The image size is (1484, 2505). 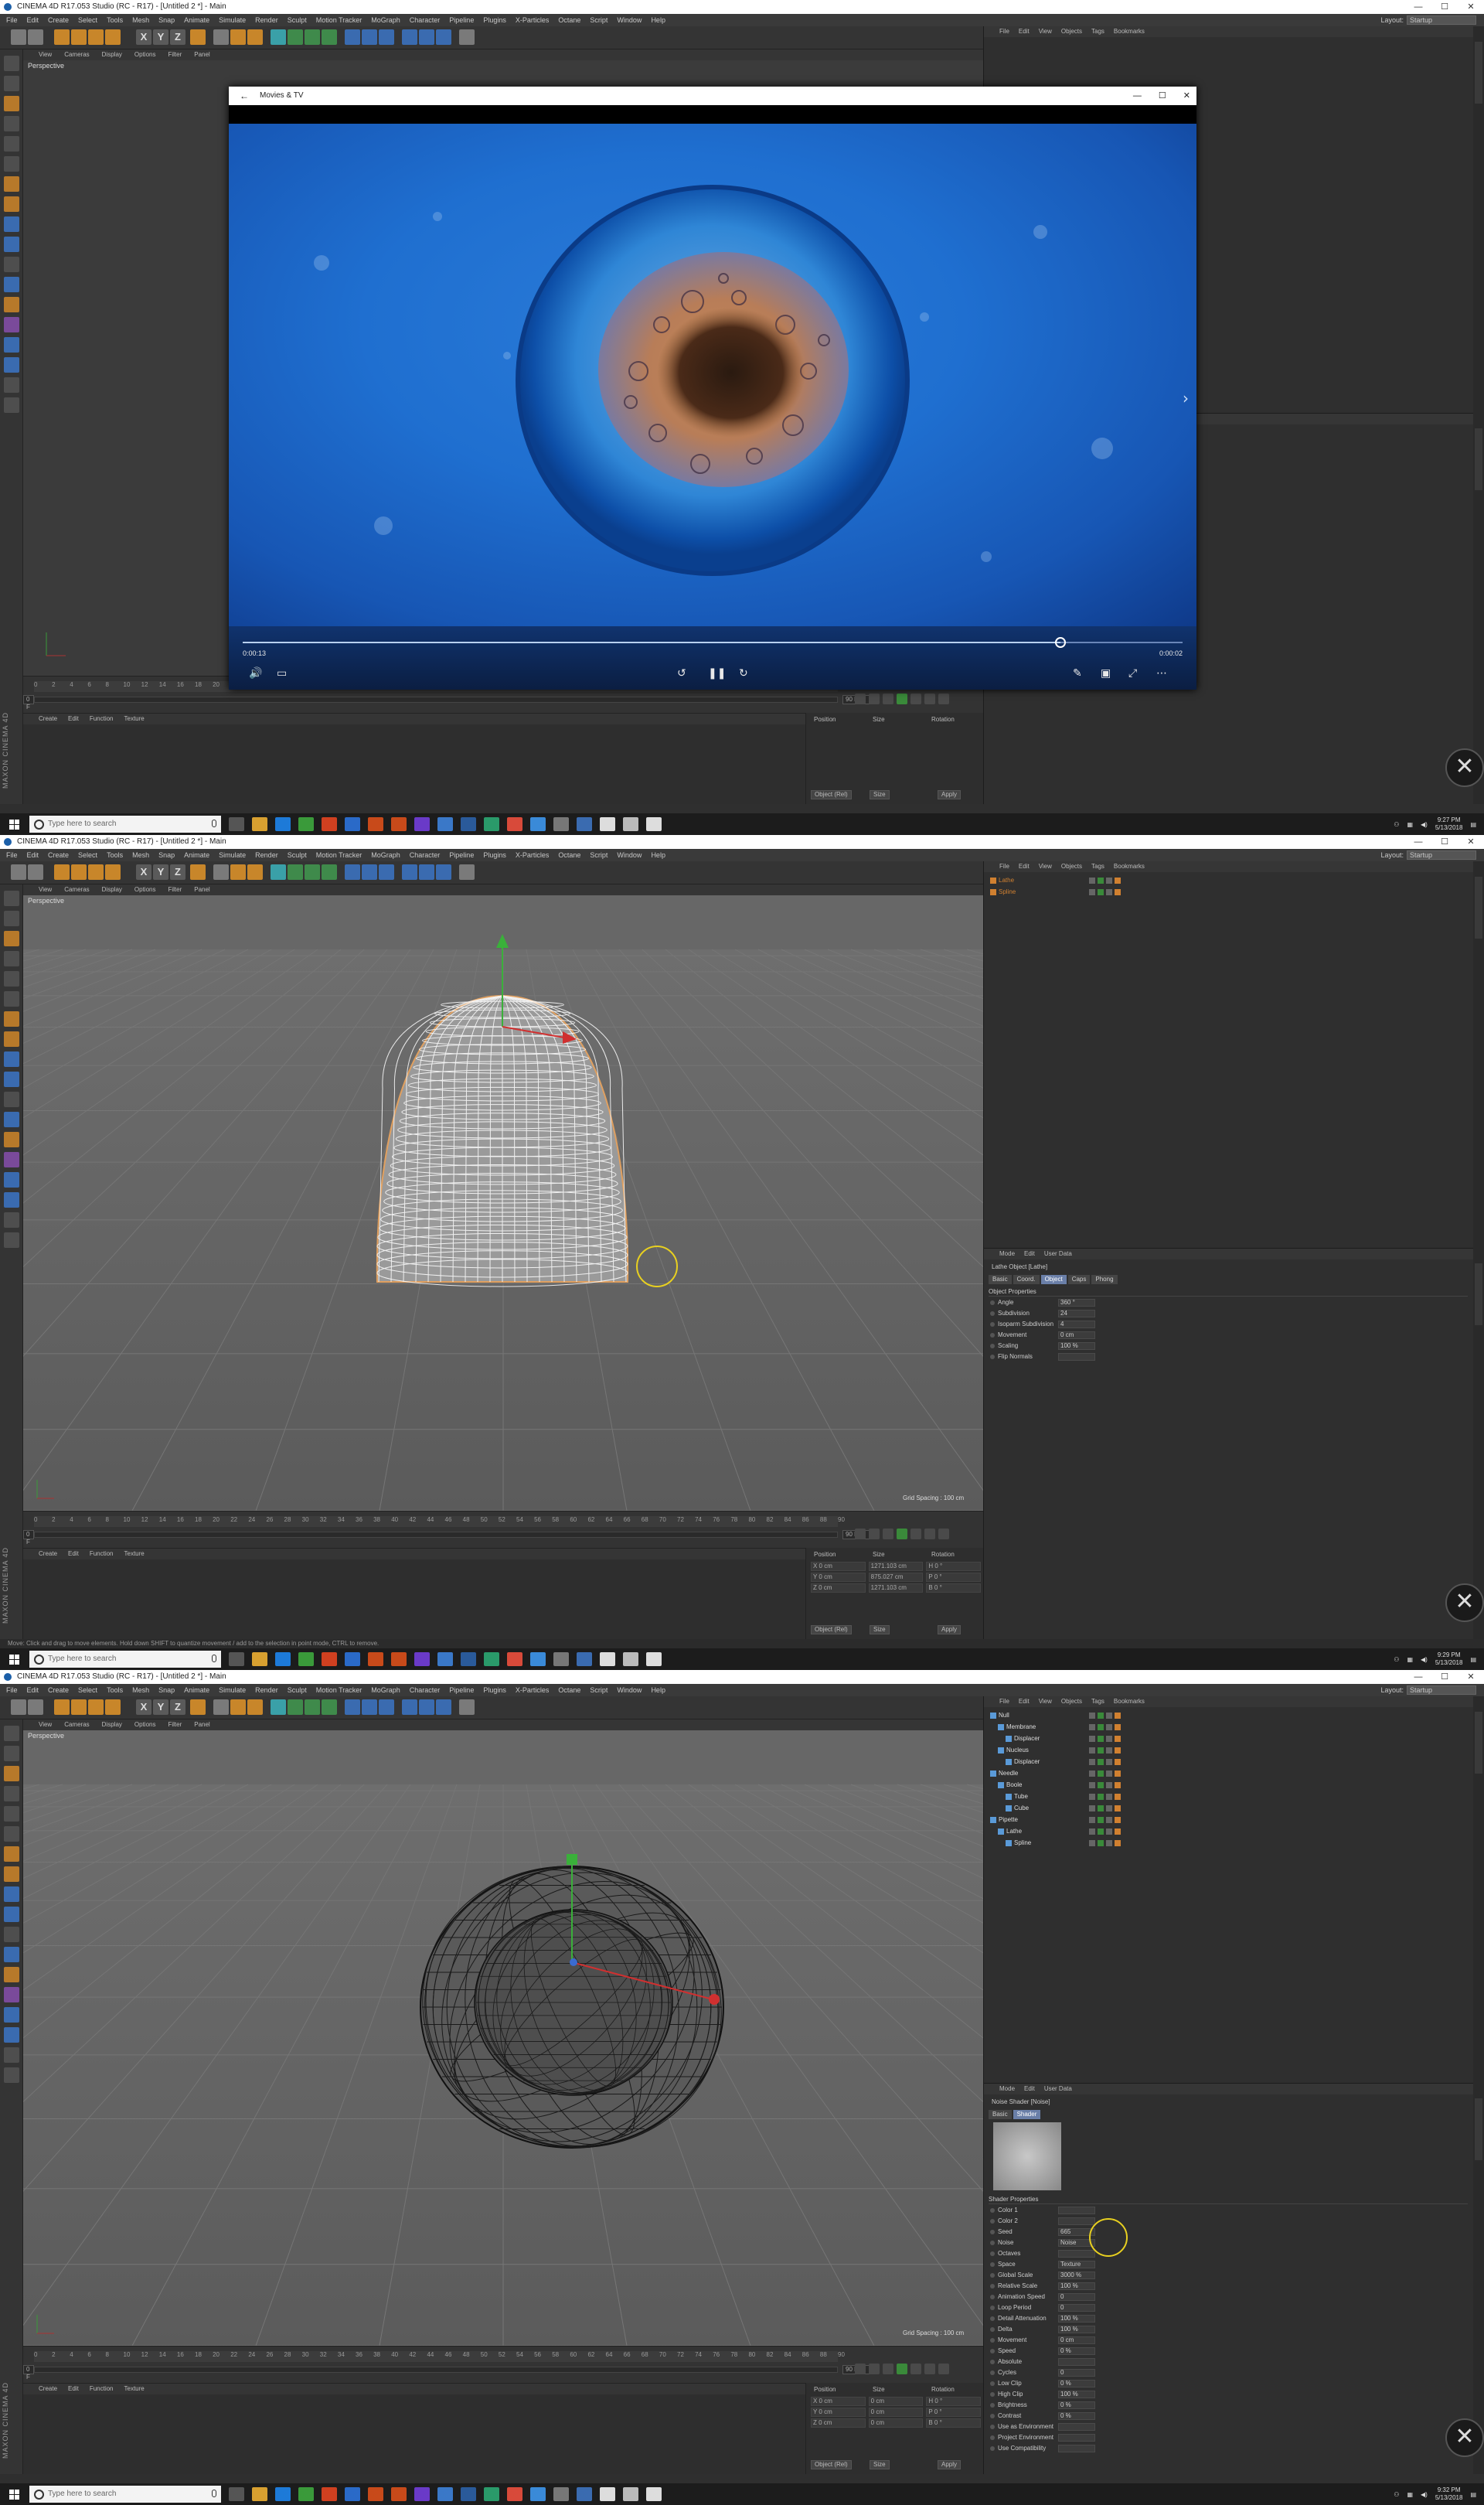 I want to click on menu-item: Edit, so click(x=33, y=20).